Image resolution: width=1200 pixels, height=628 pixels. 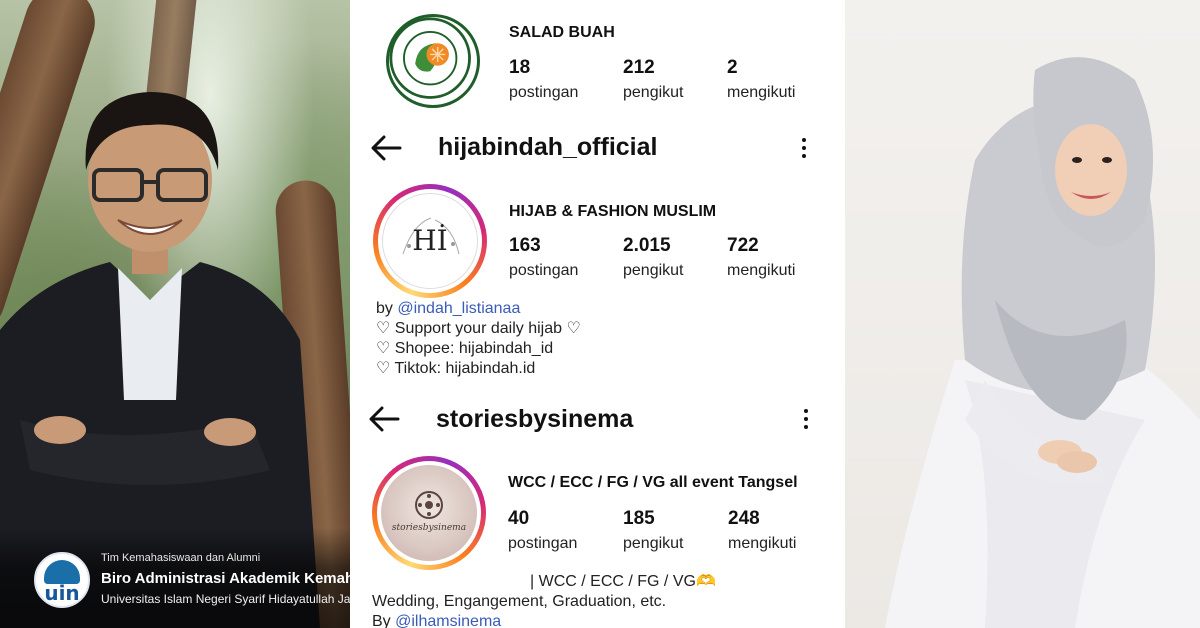 I want to click on profile-username: storiesbysinema, so click(x=535, y=419).